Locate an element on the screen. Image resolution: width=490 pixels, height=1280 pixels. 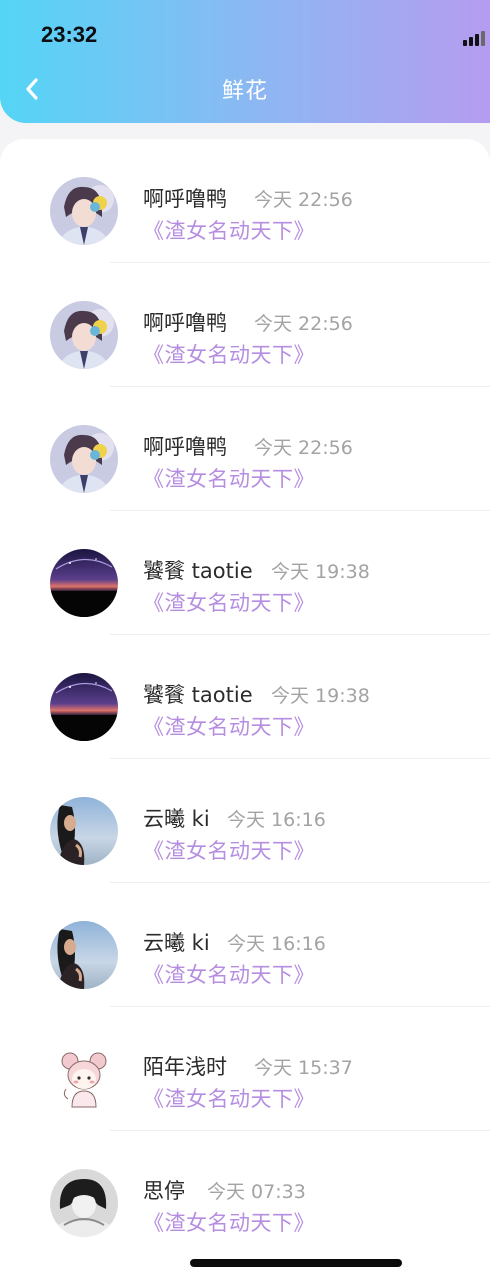
user-name: 思停 is located at coordinates (164, 1191).